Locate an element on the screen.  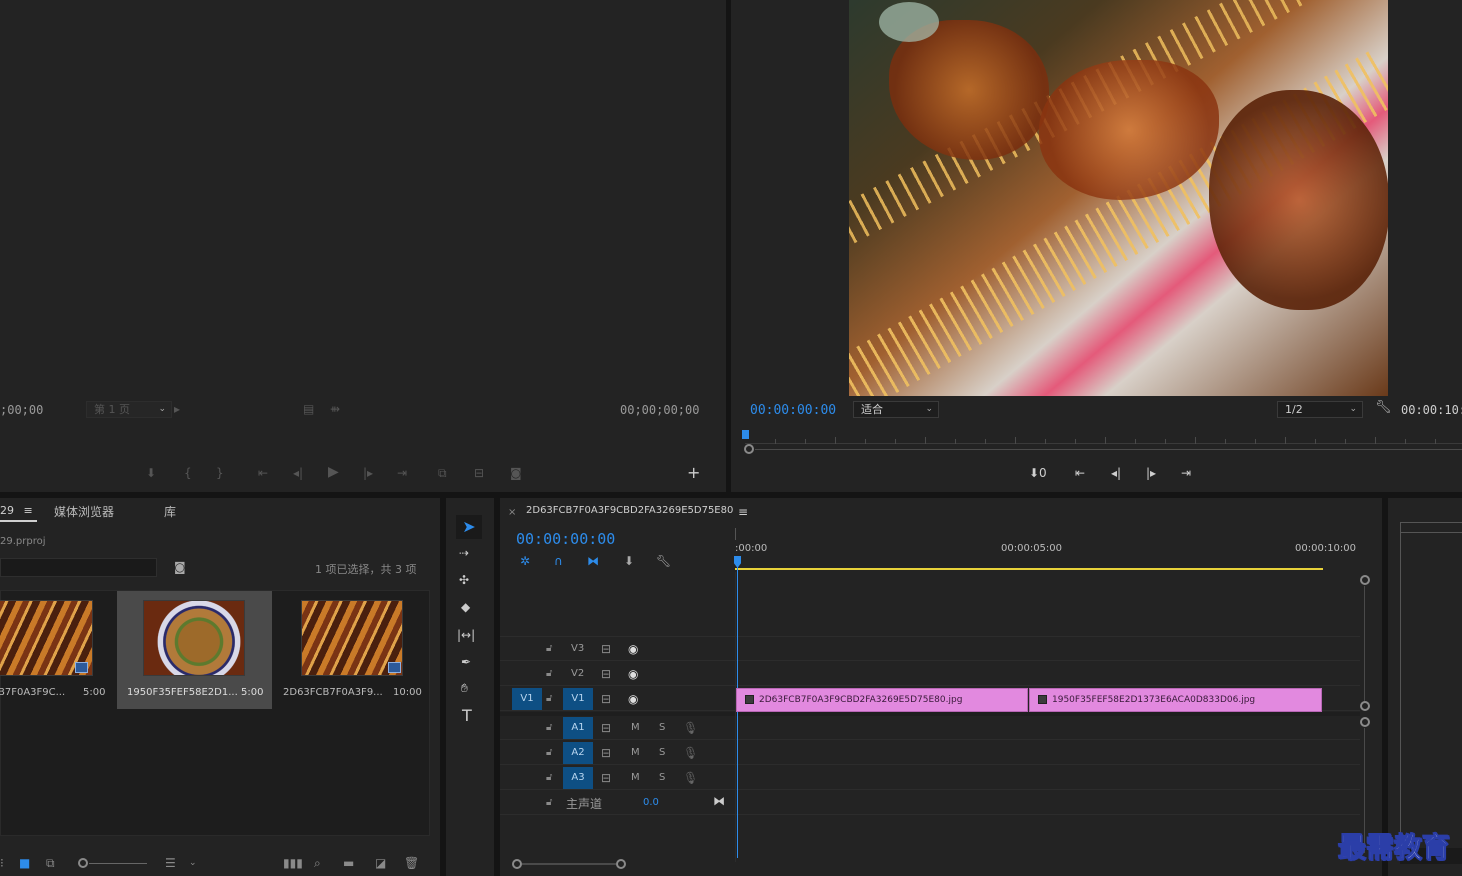
work-area-bar is located at coordinates (1029, 569).